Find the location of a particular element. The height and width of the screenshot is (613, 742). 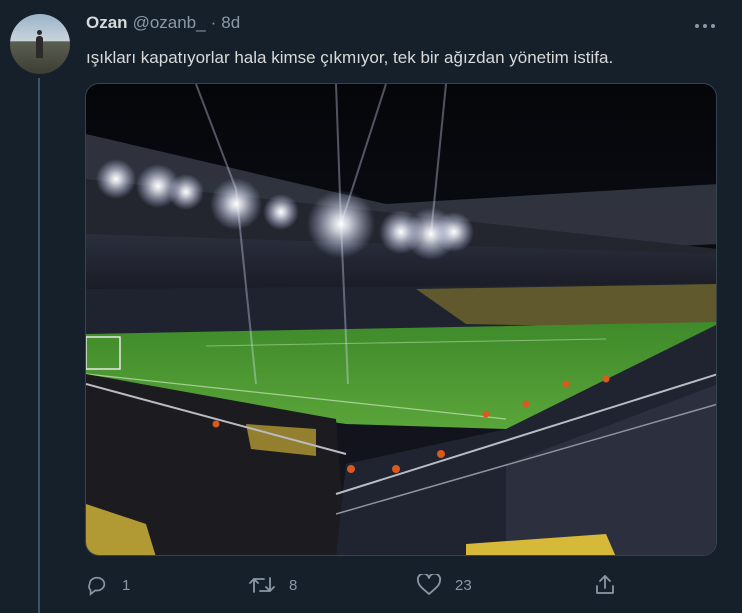

retweet-button: 8 is located at coordinates (273, 585).